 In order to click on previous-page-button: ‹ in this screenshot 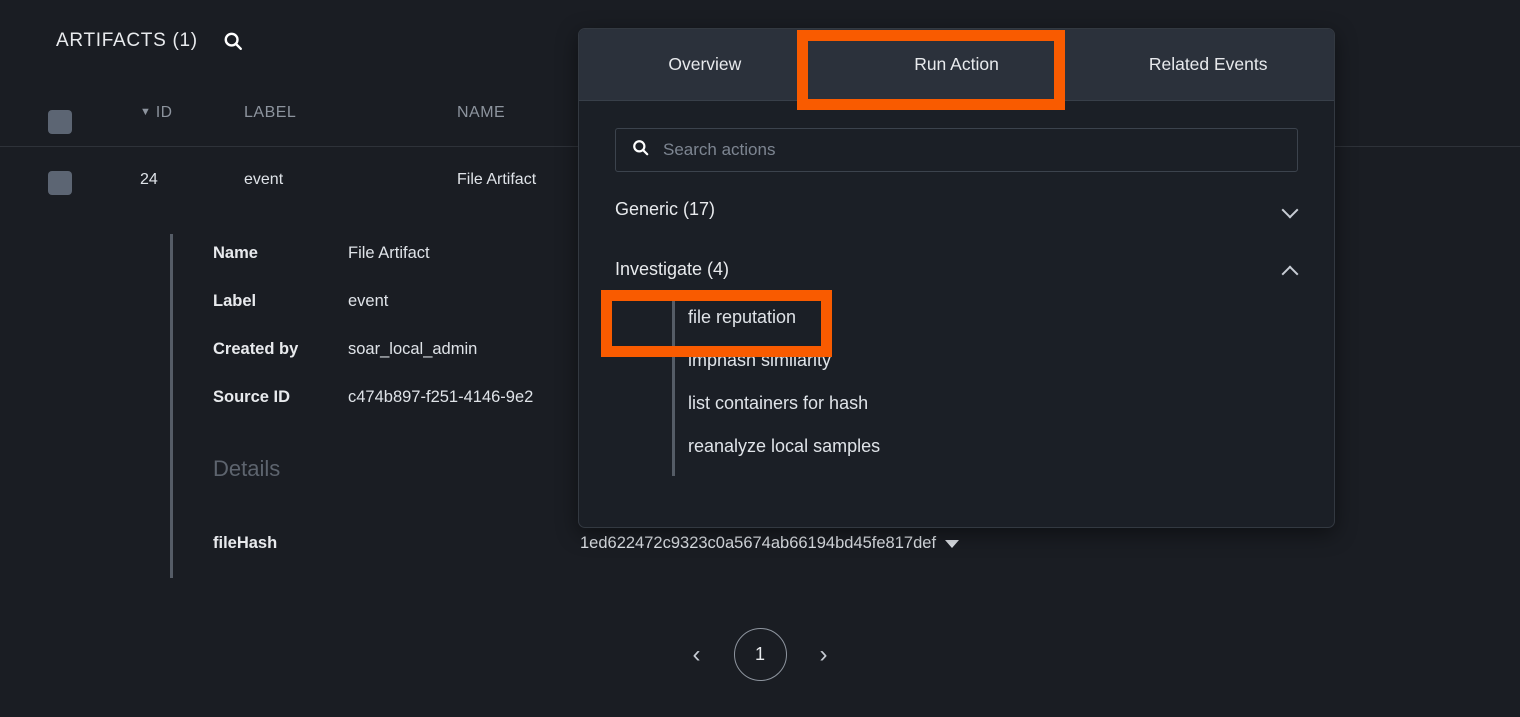, I will do `click(697, 654)`.